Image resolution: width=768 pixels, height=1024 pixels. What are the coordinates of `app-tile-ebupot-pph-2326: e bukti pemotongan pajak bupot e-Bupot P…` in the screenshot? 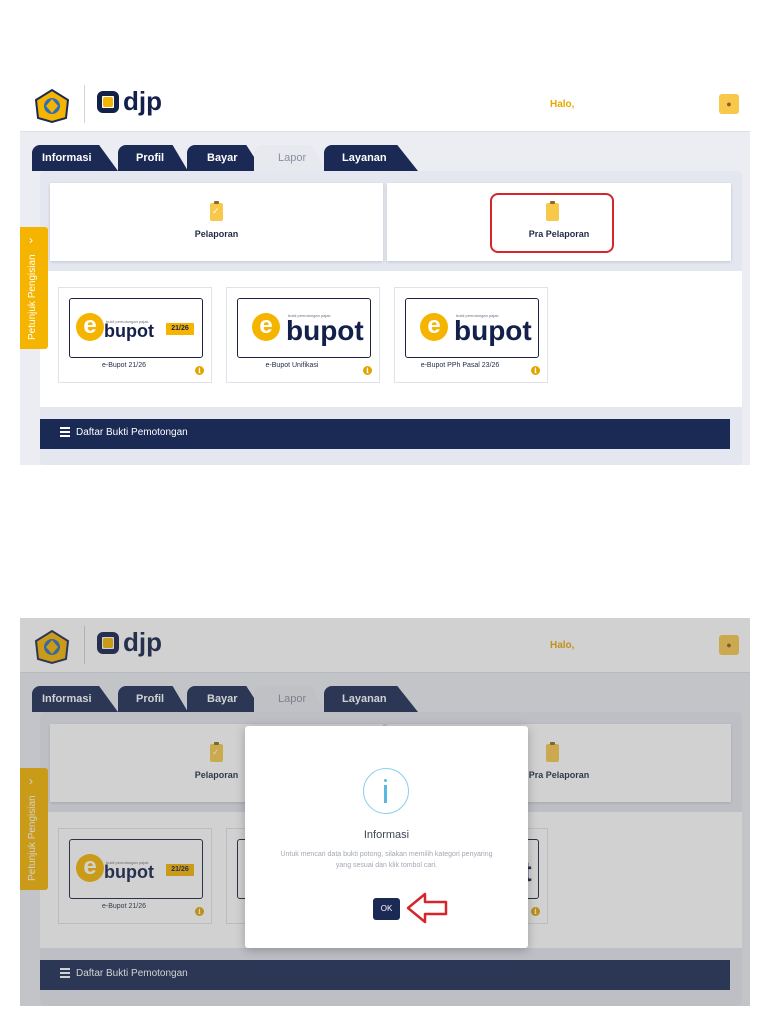 It's located at (471, 335).